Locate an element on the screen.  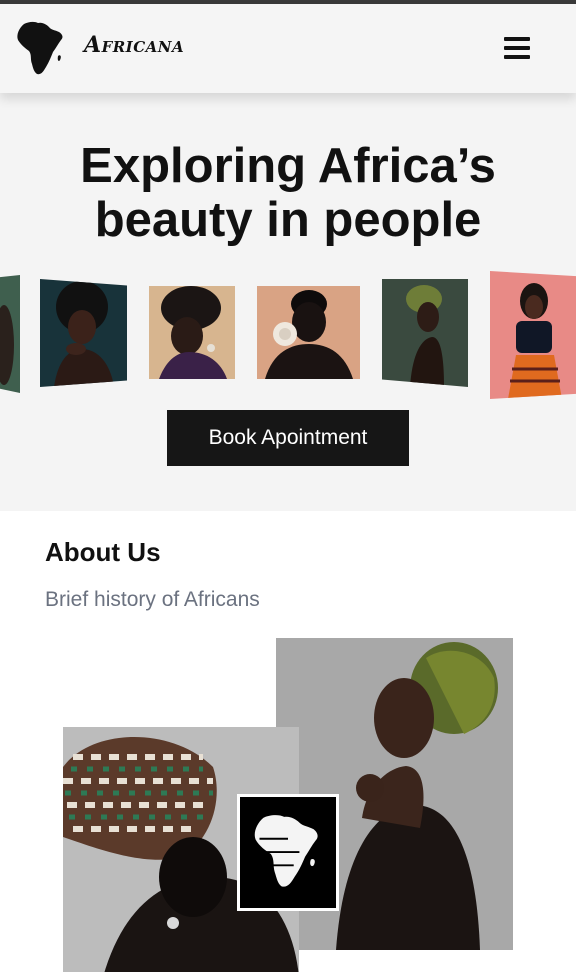
brand-name: Africana is located at coordinates (134, 45).